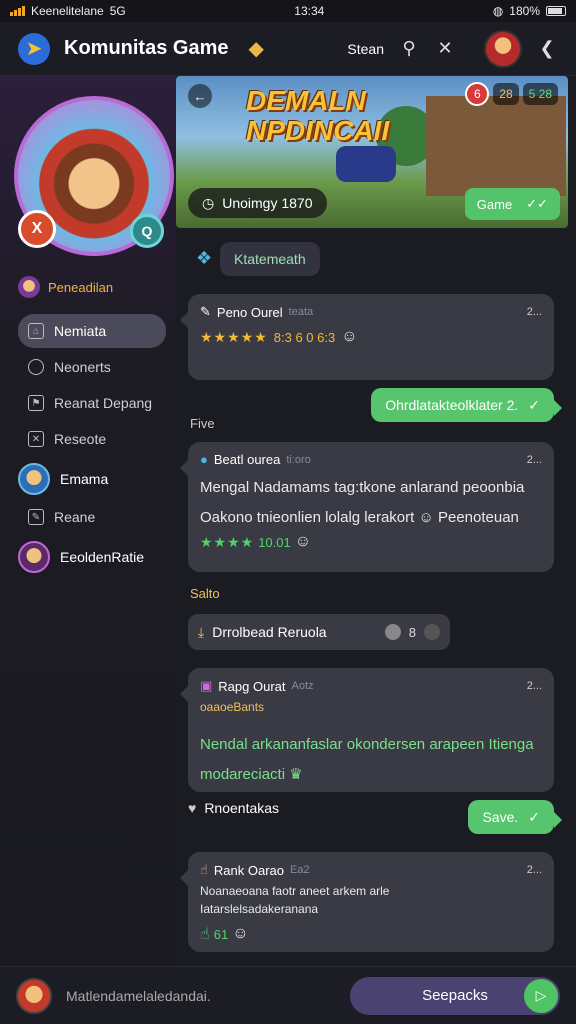  Describe the element at coordinates (202, 423) in the screenshot. I see `section-label: Five` at that location.